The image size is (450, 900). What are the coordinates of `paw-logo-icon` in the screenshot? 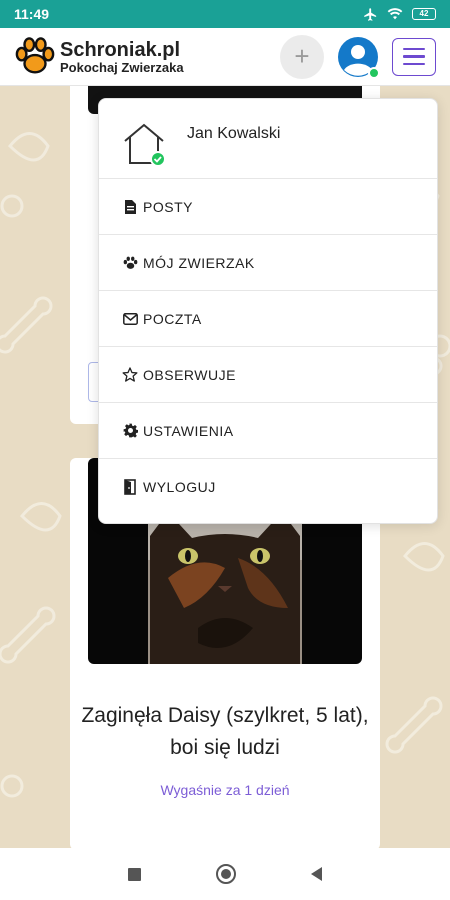 It's located at (35, 54).